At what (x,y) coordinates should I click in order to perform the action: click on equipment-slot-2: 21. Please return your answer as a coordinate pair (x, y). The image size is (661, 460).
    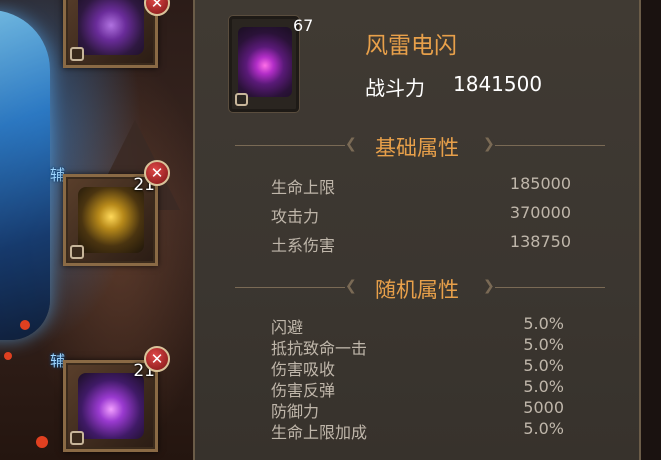
    Looking at the image, I should click on (110, 220).